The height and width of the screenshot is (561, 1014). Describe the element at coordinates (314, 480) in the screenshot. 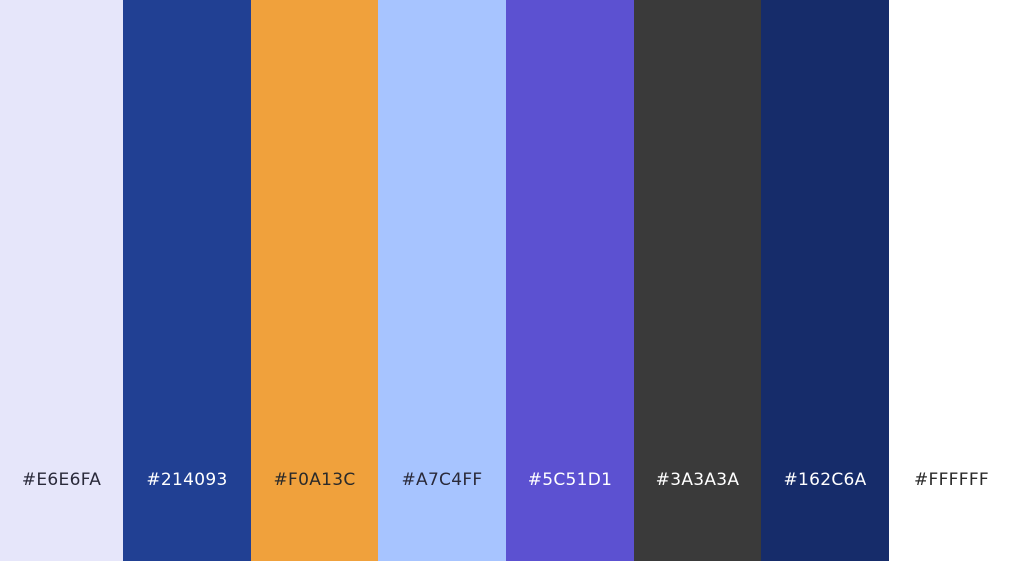

I see `swatch-hex-label: #F0A13C` at that location.